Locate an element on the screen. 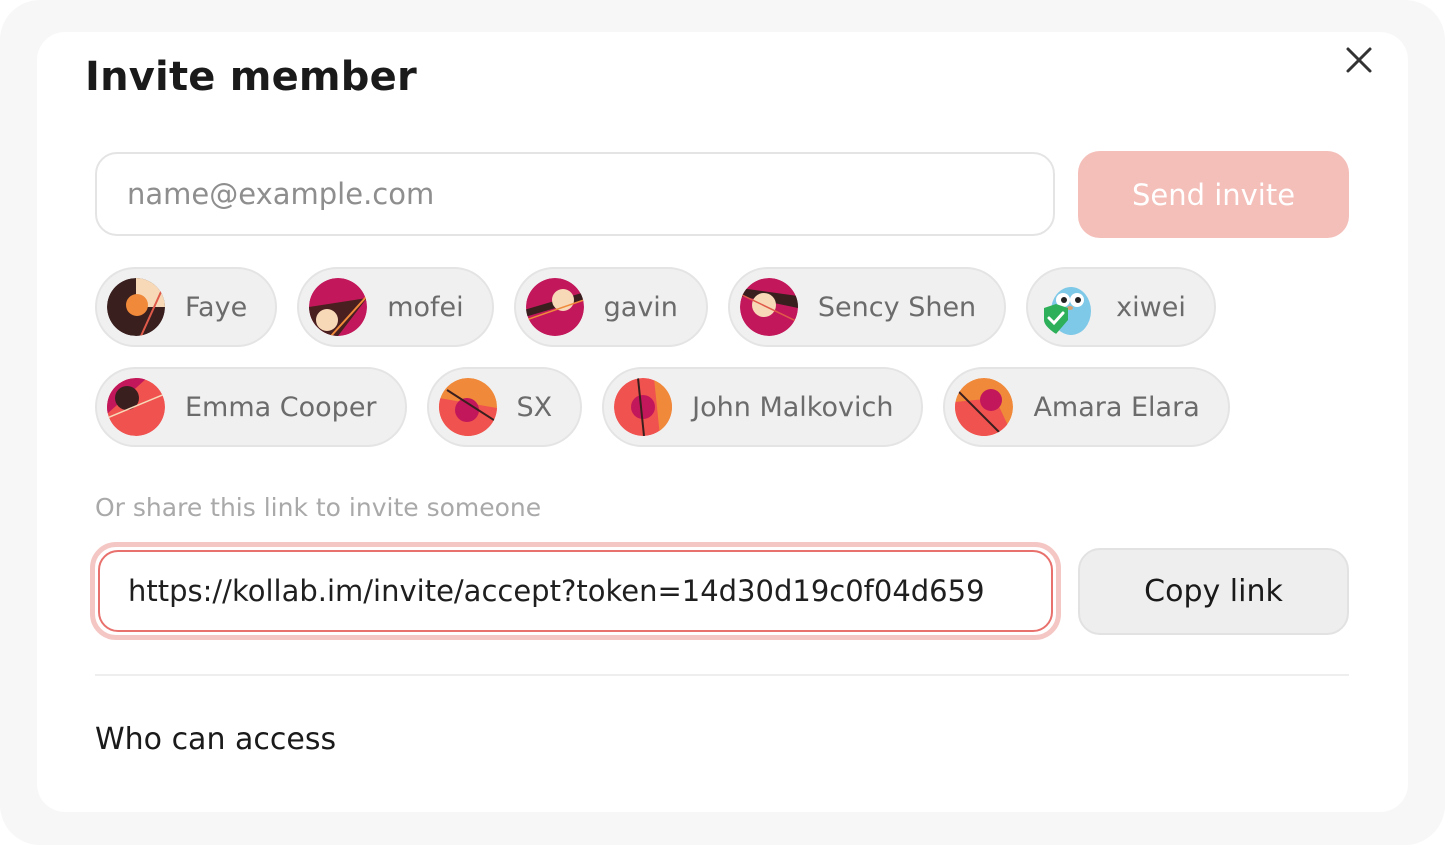 Image resolution: width=1445 pixels, height=845 pixels. divider is located at coordinates (722, 675).